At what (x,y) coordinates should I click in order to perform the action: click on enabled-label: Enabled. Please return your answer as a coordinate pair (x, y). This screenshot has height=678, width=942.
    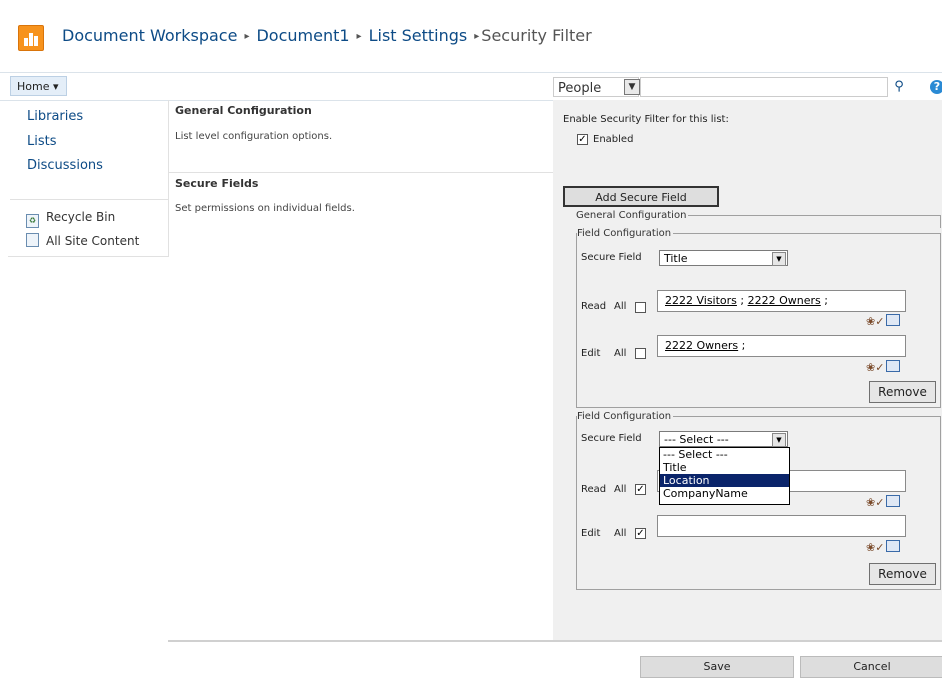
    Looking at the image, I should click on (613, 139).